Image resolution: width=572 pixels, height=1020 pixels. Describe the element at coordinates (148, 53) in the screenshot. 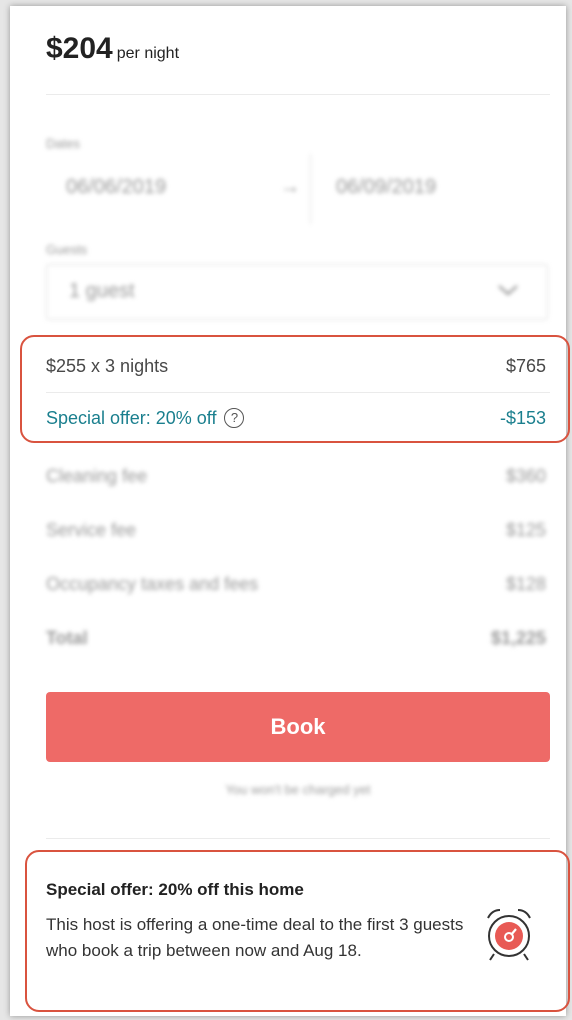

I see `price-unit: per night` at that location.